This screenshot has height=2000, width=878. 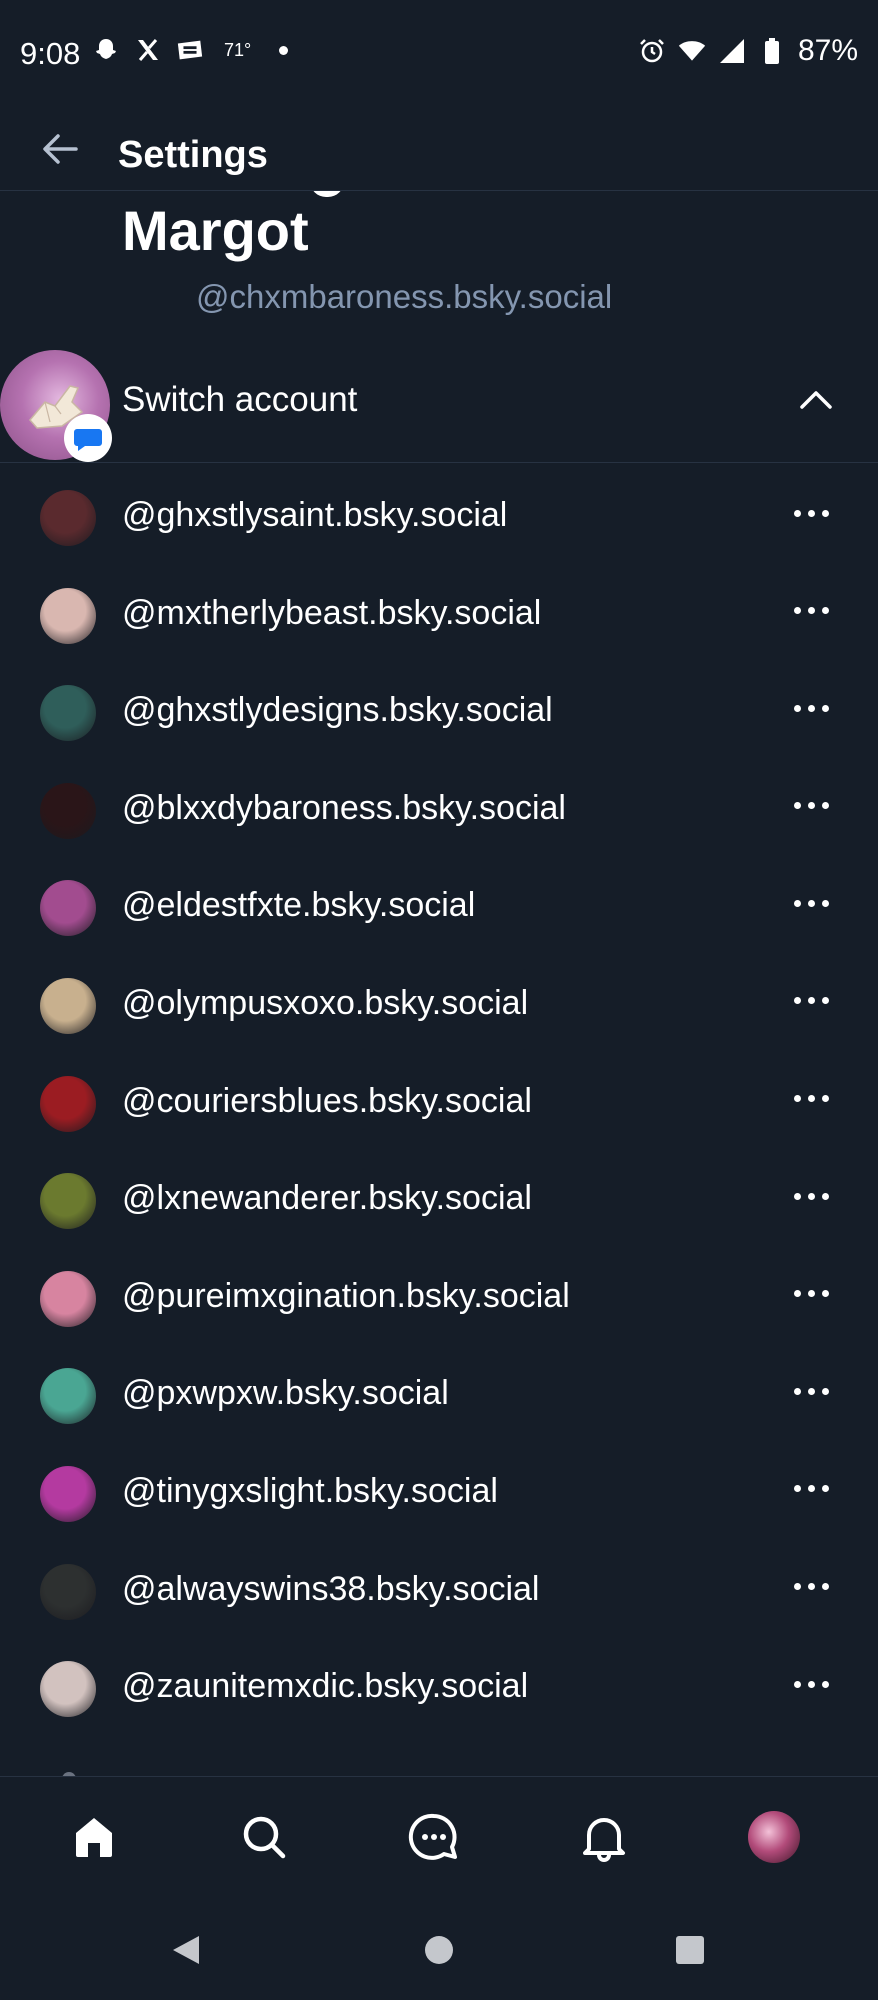 What do you see at coordinates (327, 1100) in the screenshot?
I see `account-handle: @couriersblues.bsky.social` at bounding box center [327, 1100].